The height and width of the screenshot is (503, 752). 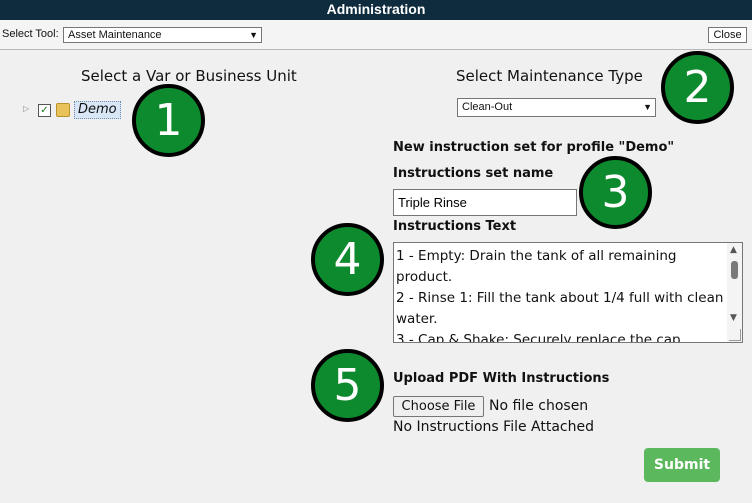 I want to click on expand-arrow-icon: ▷, so click(x=26, y=108).